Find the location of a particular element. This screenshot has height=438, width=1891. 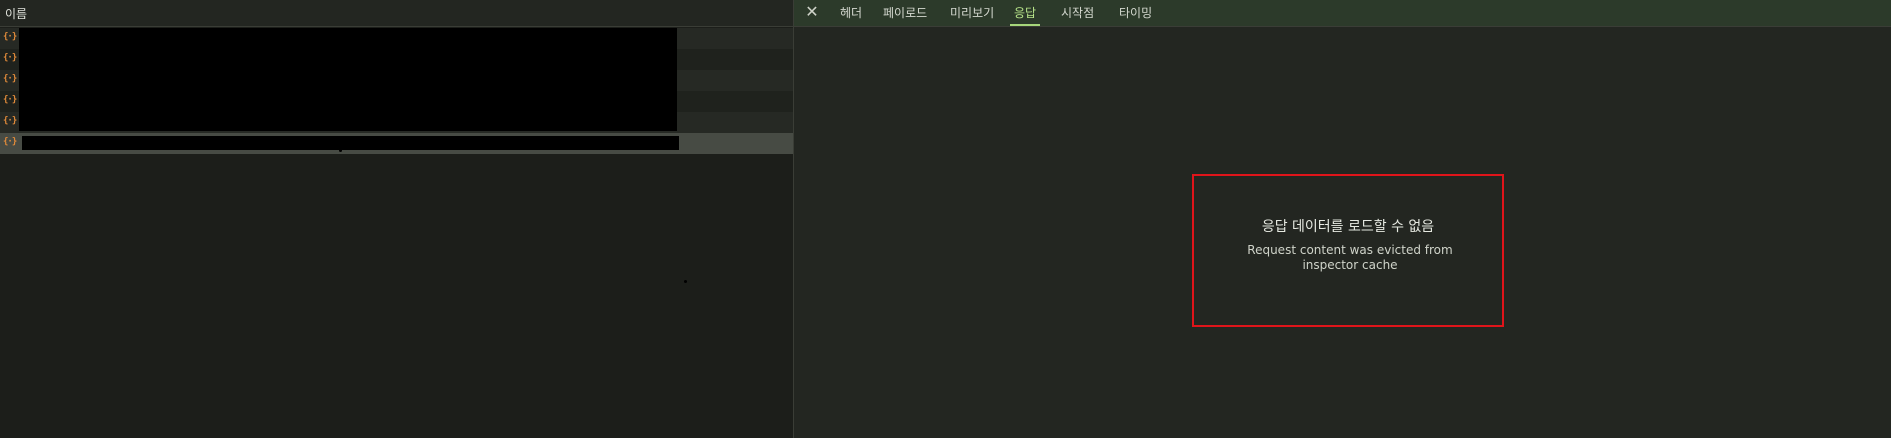

tab-preview: 미리보기 is located at coordinates (972, 13).